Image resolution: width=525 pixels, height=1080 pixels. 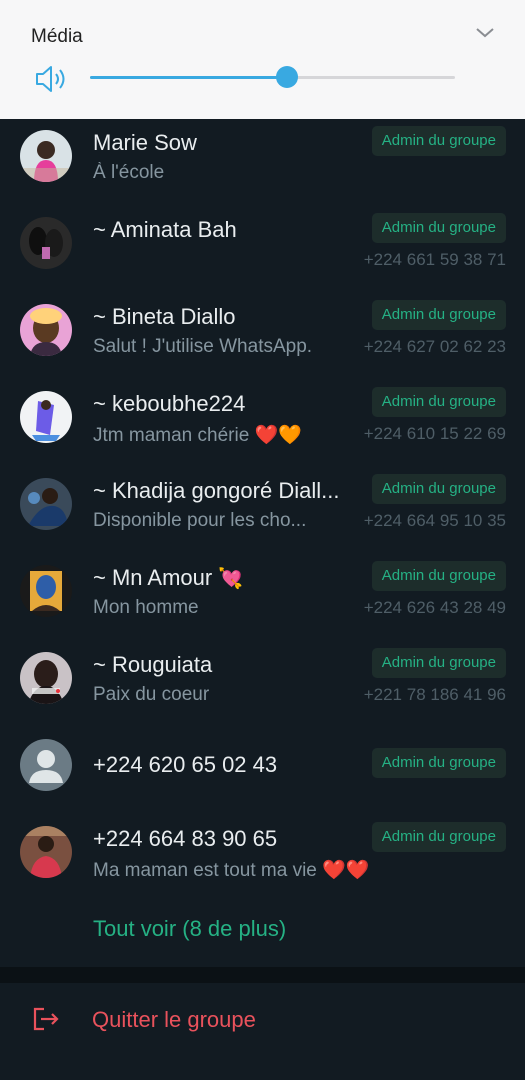 What do you see at coordinates (46, 765) in the screenshot?
I see `default-avatar-icon` at bounding box center [46, 765].